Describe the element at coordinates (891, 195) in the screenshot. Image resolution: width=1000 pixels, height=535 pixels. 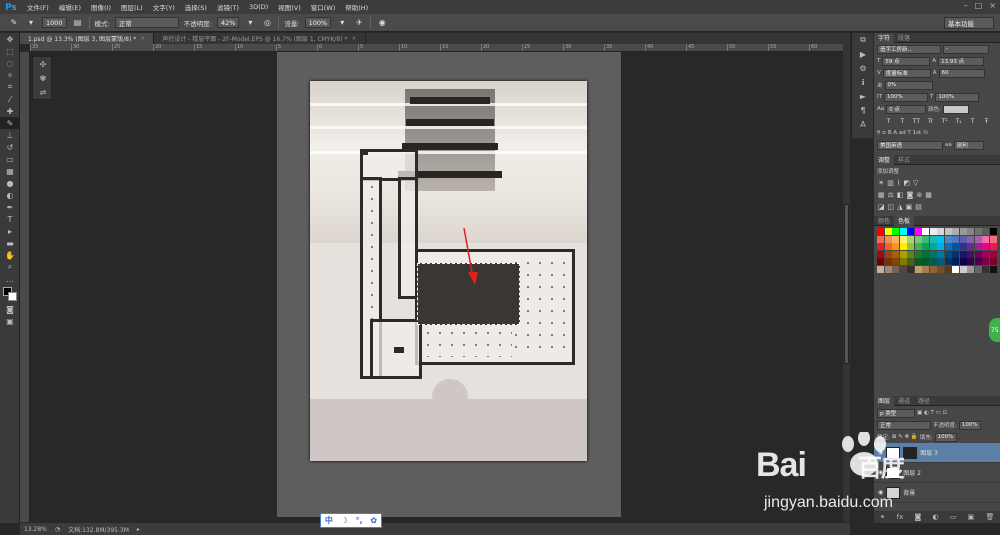
I see `color-balance-icon: ⚖` at that location.